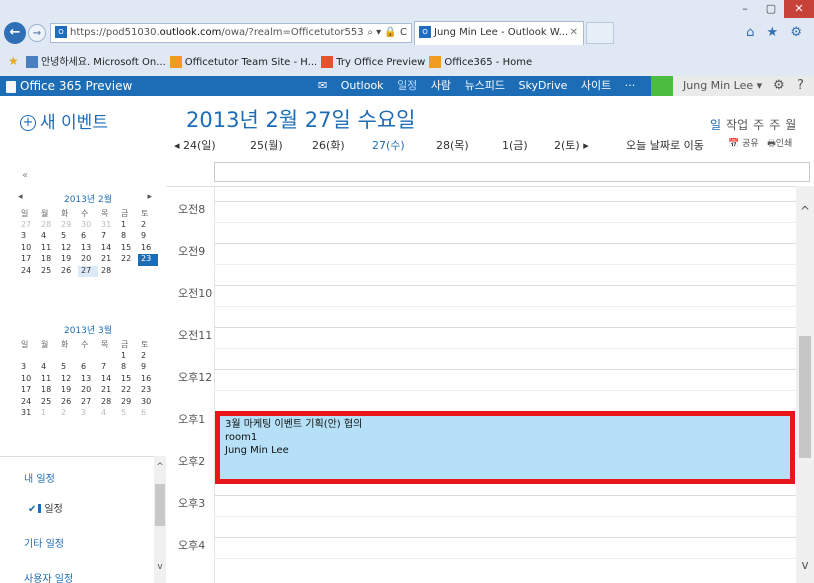 The width and height of the screenshot is (814, 583). Describe the element at coordinates (160, 467) in the screenshot. I see `scroll-up-arrow-icon: ^` at that location.